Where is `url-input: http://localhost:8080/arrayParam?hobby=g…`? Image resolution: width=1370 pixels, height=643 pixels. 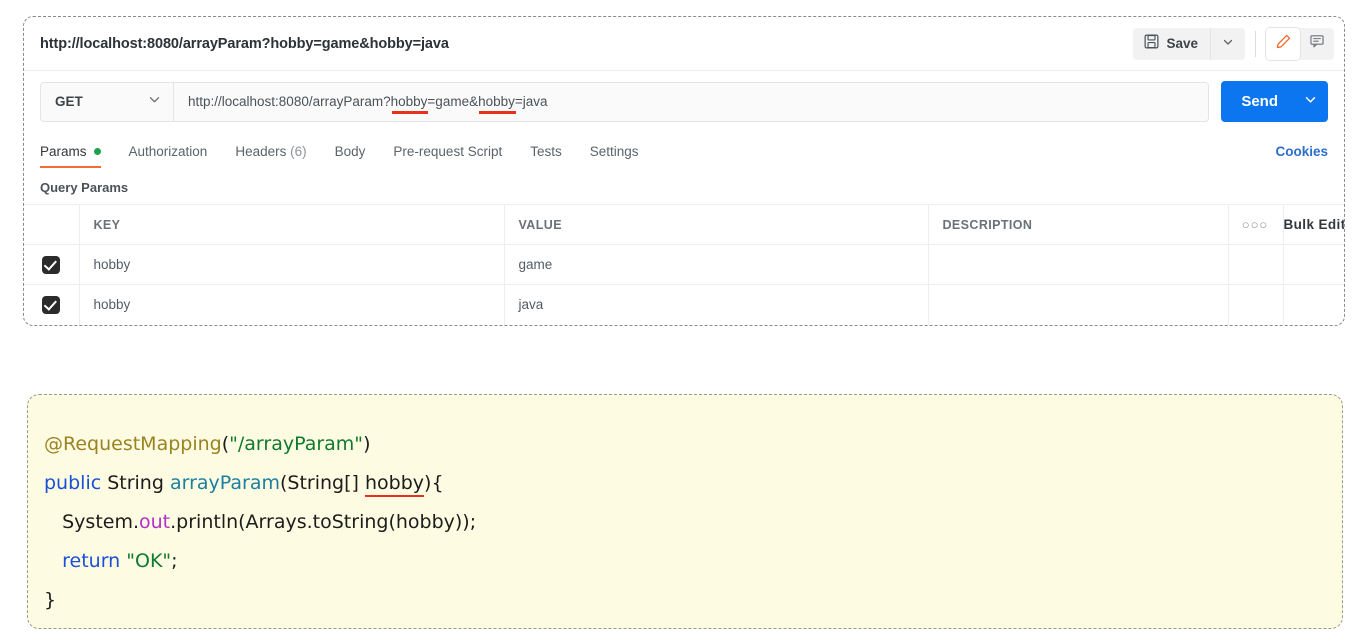
url-input: http://localhost:8080/arrayParam?hobby=g… is located at coordinates (691, 101).